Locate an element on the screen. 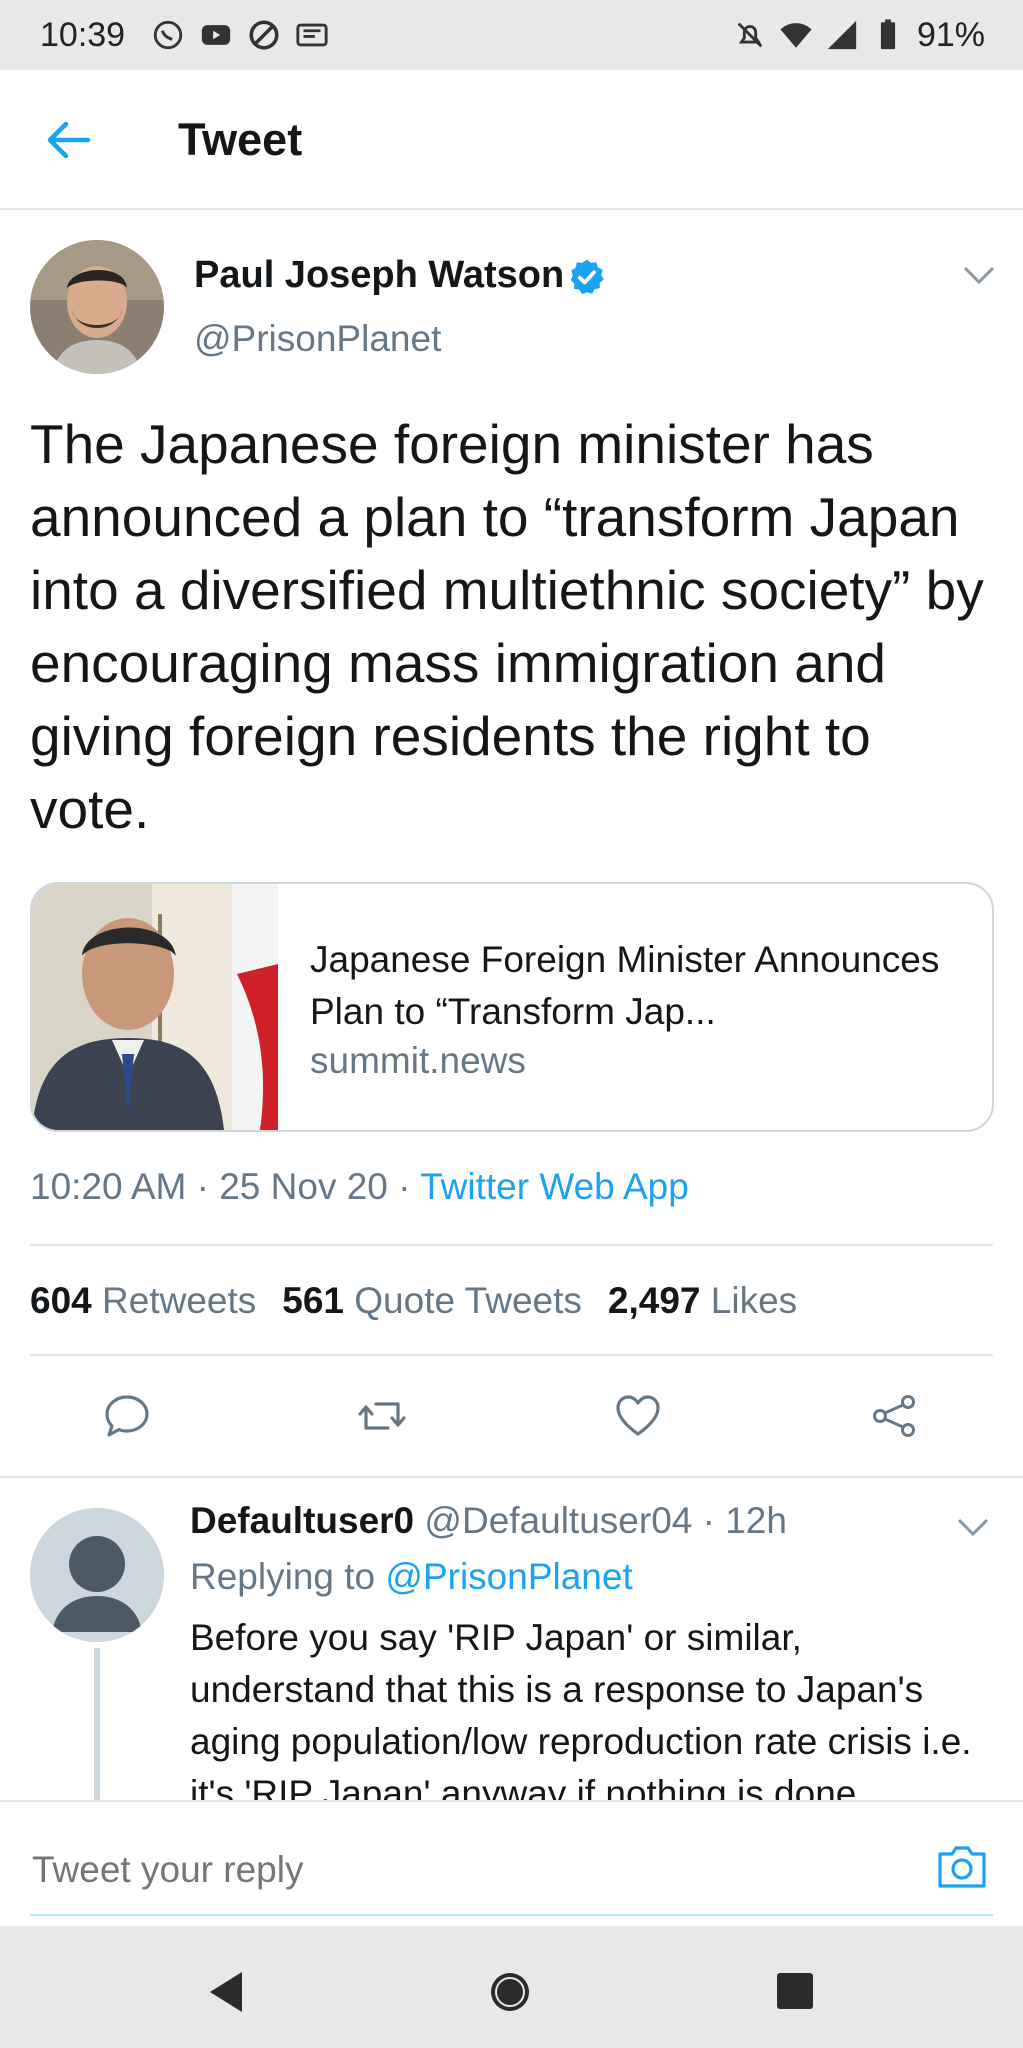 This screenshot has width=1023, height=2048. reply-handle-time: @Defaultuser04 · 12h is located at coordinates (600, 1520).